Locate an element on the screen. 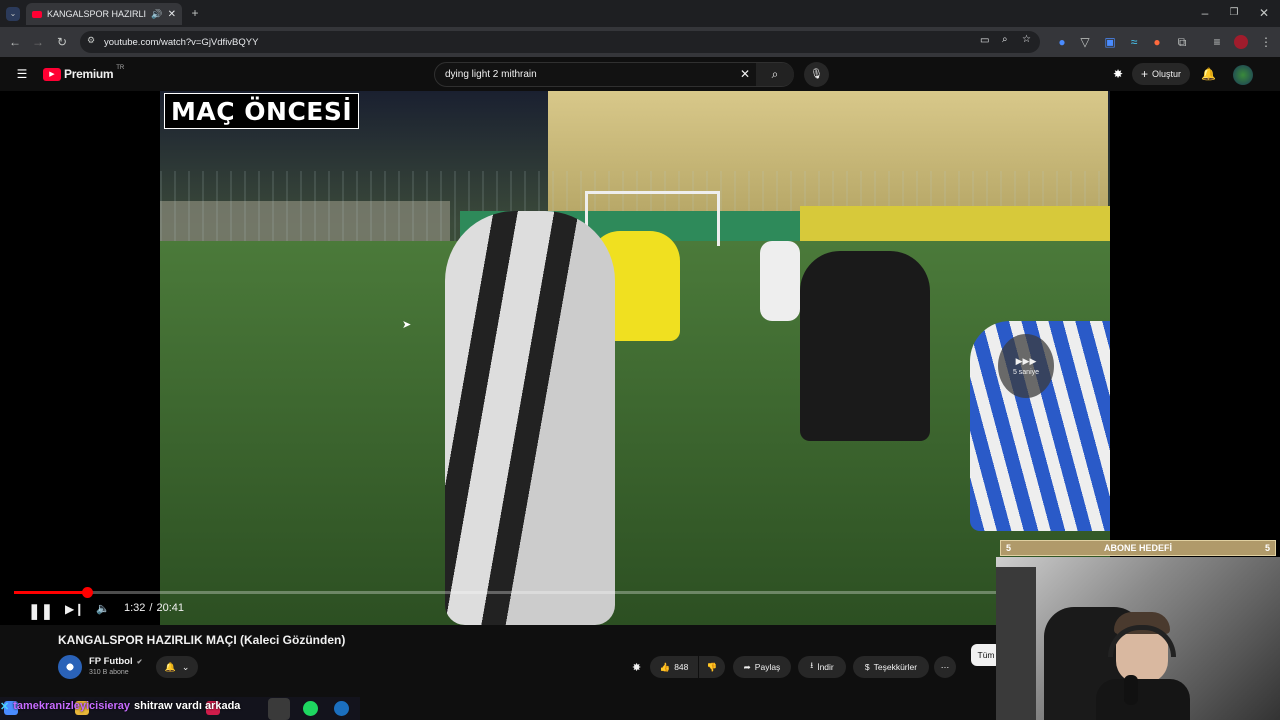 The width and height of the screenshot is (1280, 720). dislike-button: 👎 is located at coordinates (712, 667).